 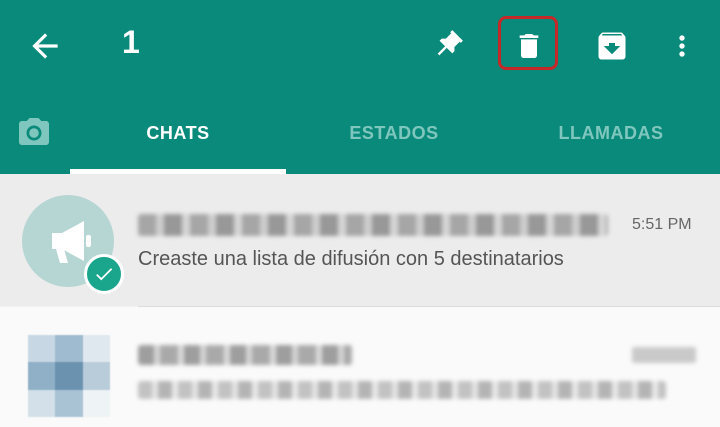 I want to click on archive-button, so click(x=612, y=46).